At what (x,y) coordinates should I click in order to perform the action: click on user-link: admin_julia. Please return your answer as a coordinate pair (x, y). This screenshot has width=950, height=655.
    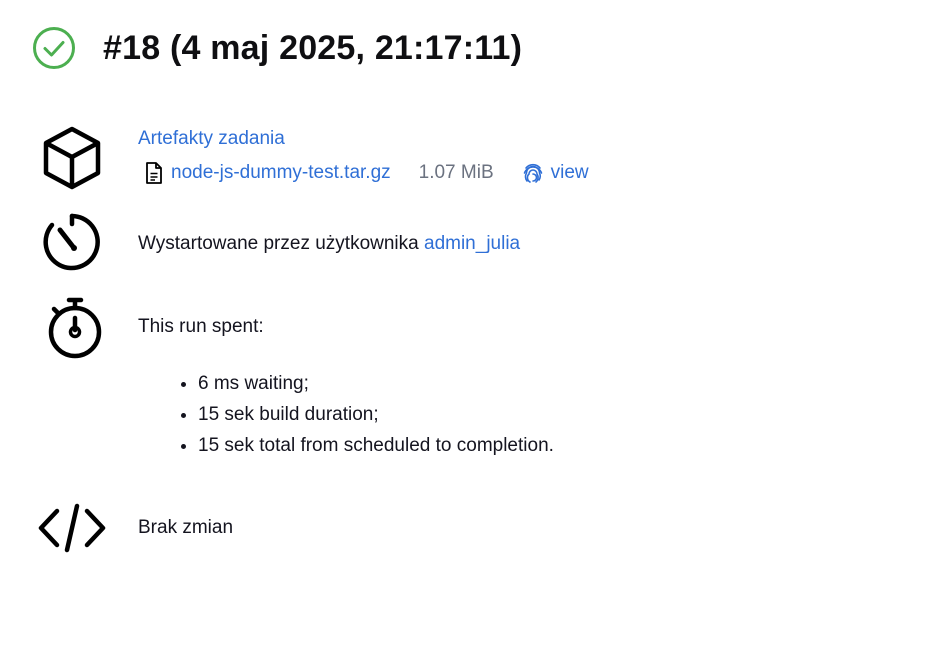
    Looking at the image, I should click on (472, 243).